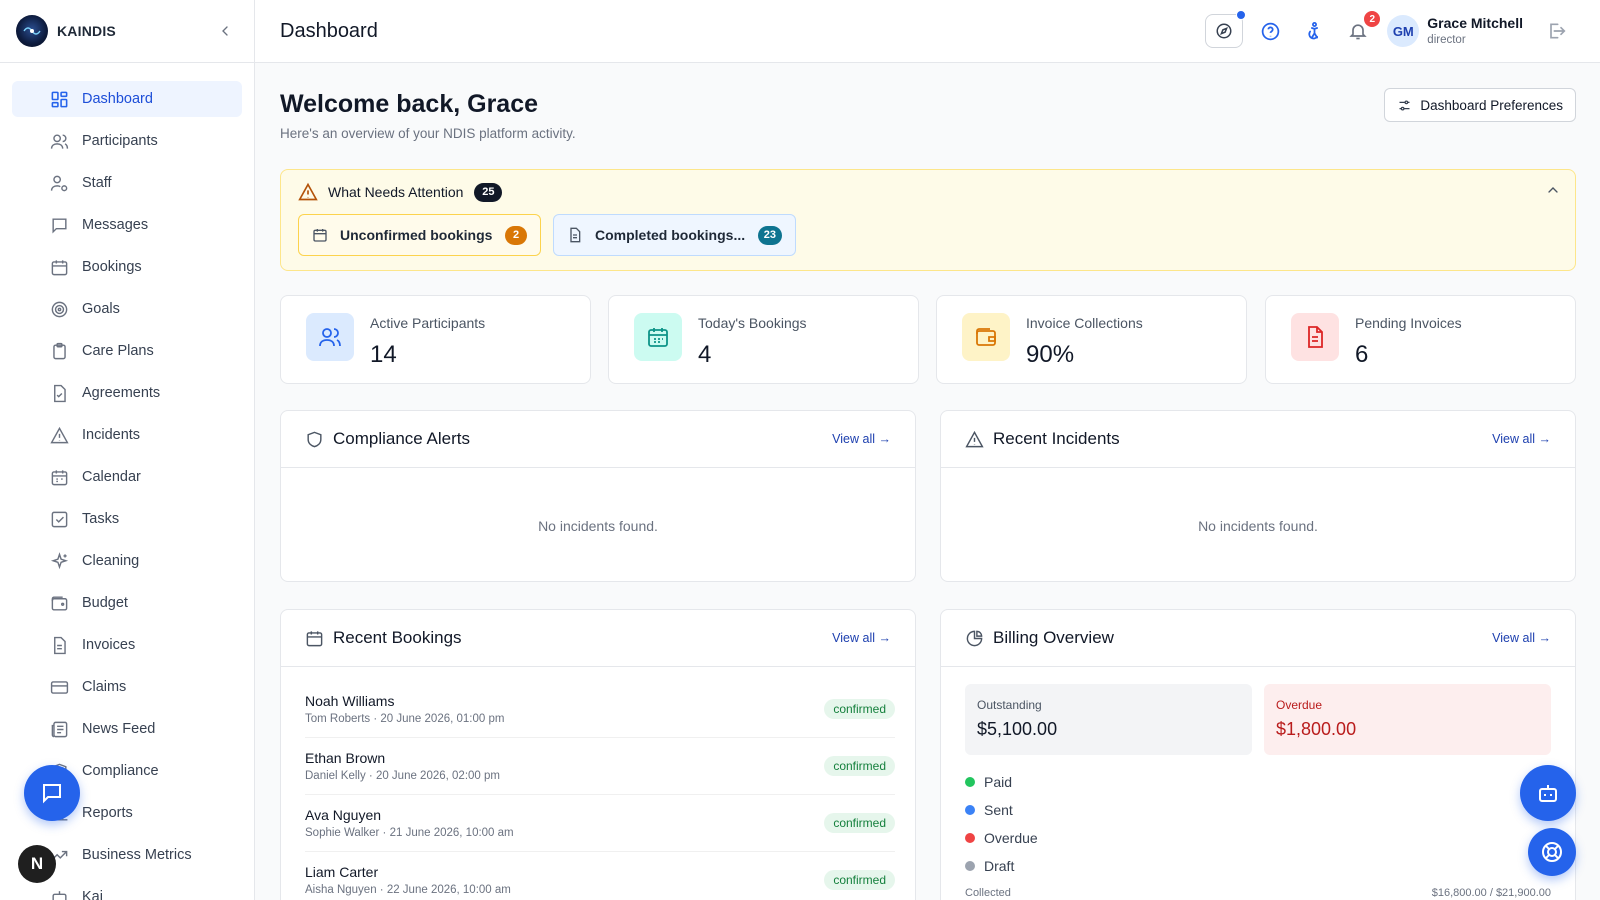 The height and width of the screenshot is (900, 1600). I want to click on sidebar-item-label: Goals, so click(101, 309).